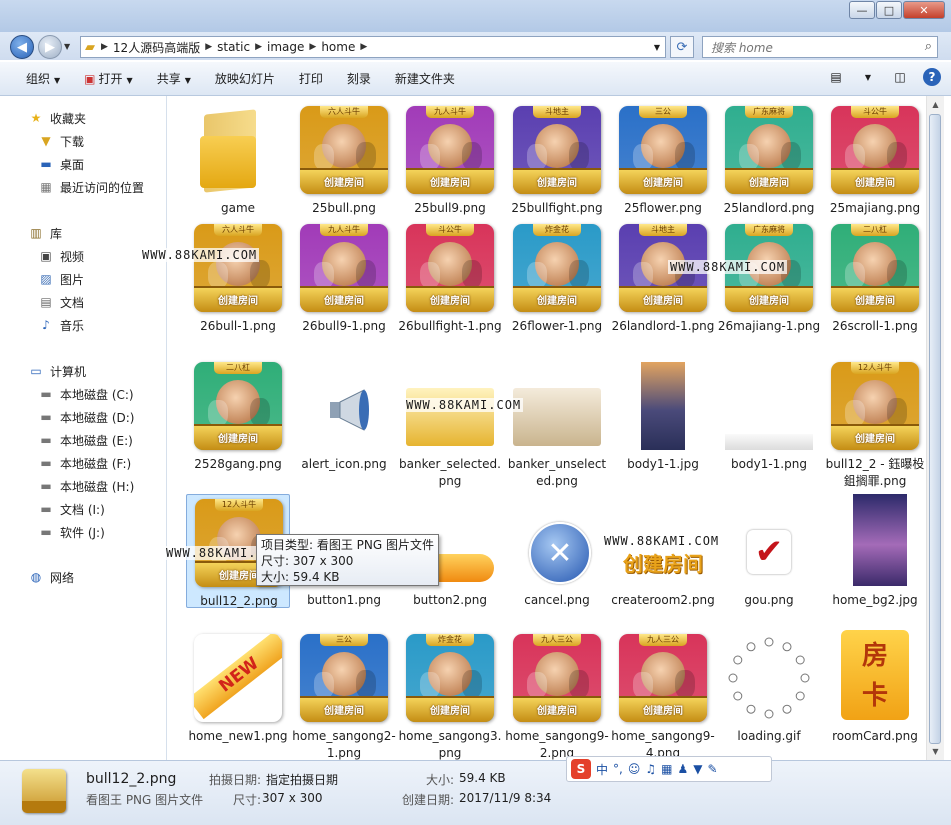 This screenshot has height=825, width=951. What do you see at coordinates (889, 10) in the screenshot?
I see `maximize-button: □` at bounding box center [889, 10].